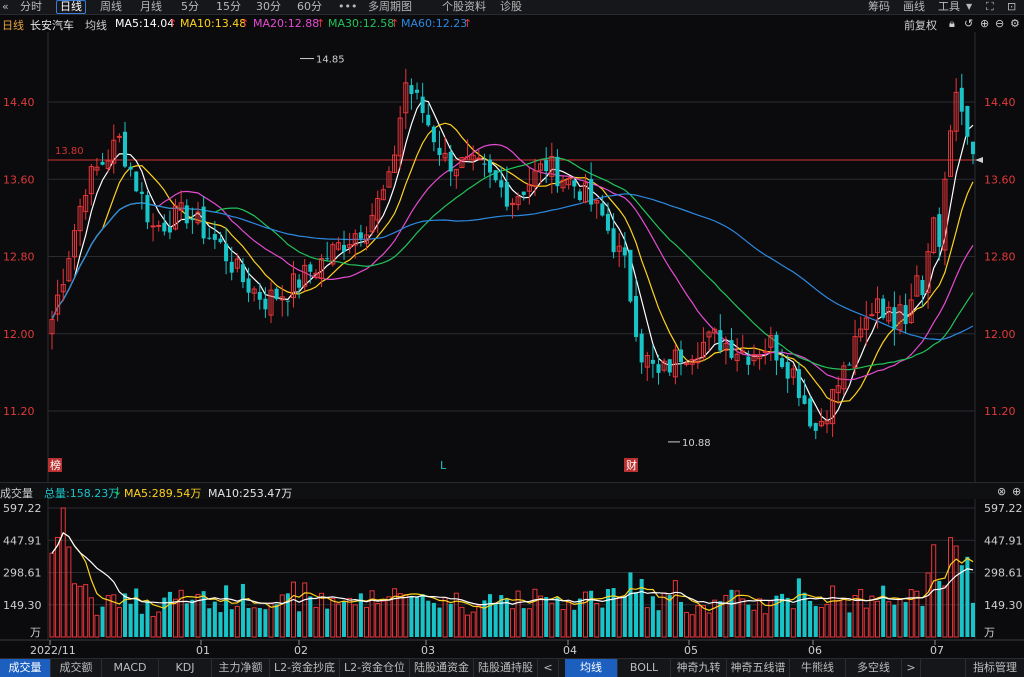  What do you see at coordinates (390, 7) in the screenshot?
I see `tab-multi-period: 多周期图` at bounding box center [390, 7].